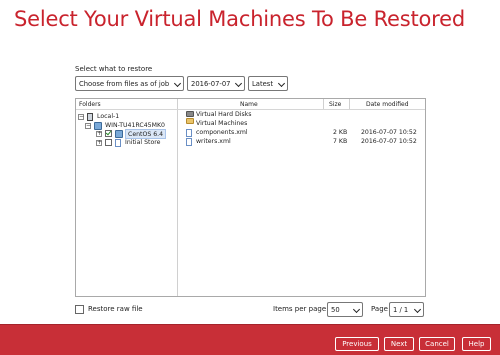 The image size is (500, 355). What do you see at coordinates (124, 84) in the screenshot?
I see `restore-mode-value: Choose from files as of job` at bounding box center [124, 84].